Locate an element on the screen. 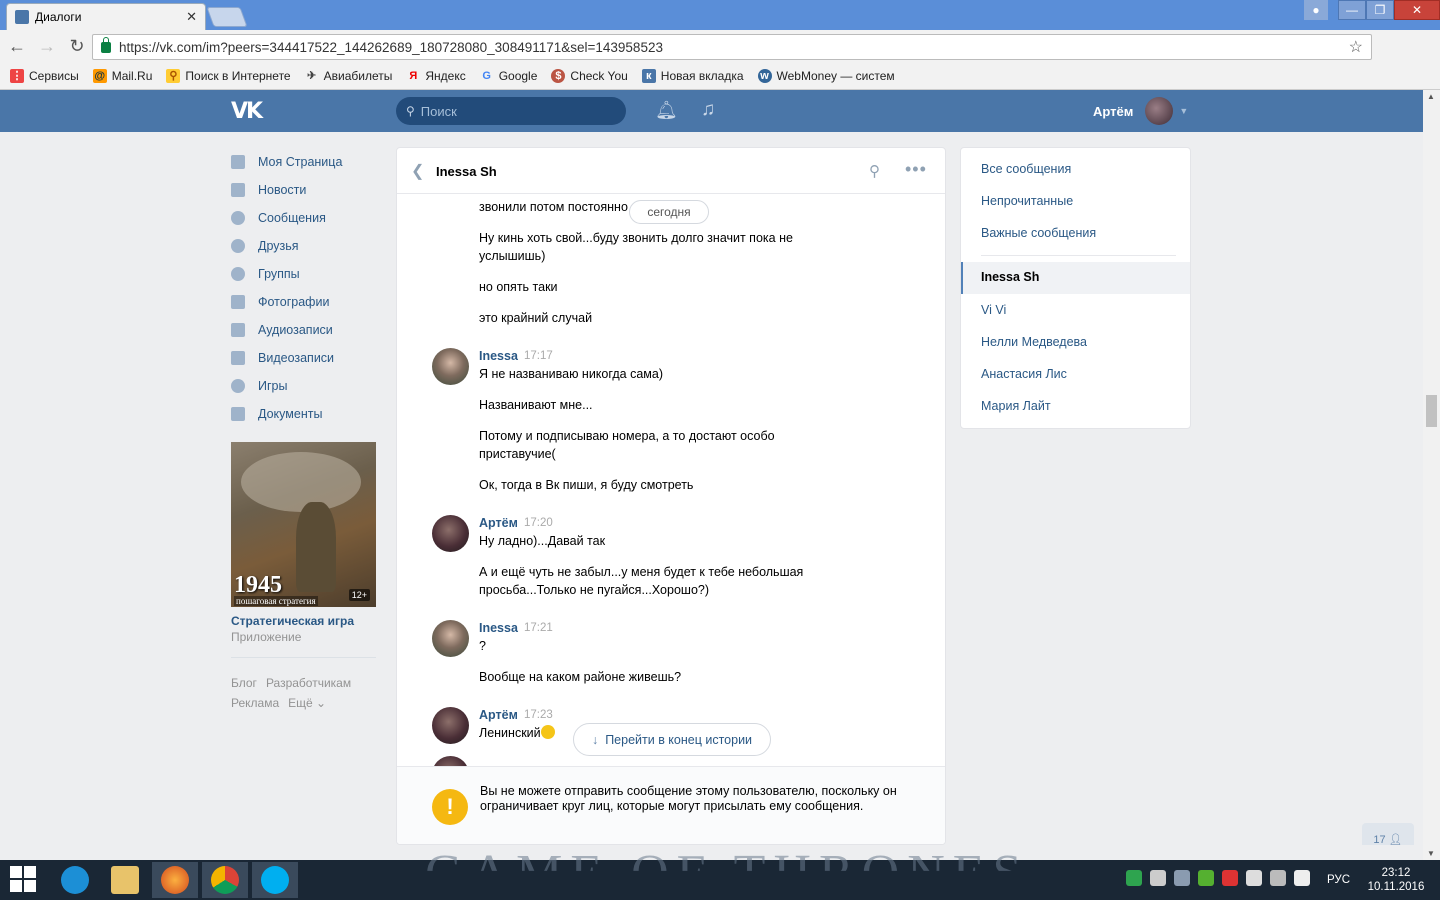 The image size is (1440, 900). nav-news: Новости is located at coordinates (306, 190).